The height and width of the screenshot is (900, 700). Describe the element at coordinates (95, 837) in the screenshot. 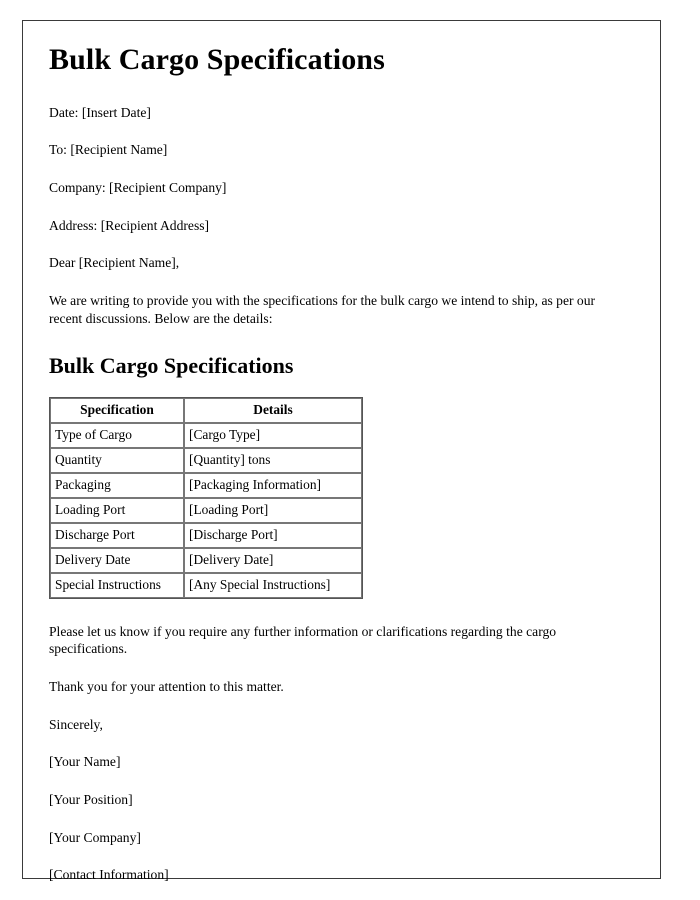

I see `signature-your-company: [Your Company]` at that location.